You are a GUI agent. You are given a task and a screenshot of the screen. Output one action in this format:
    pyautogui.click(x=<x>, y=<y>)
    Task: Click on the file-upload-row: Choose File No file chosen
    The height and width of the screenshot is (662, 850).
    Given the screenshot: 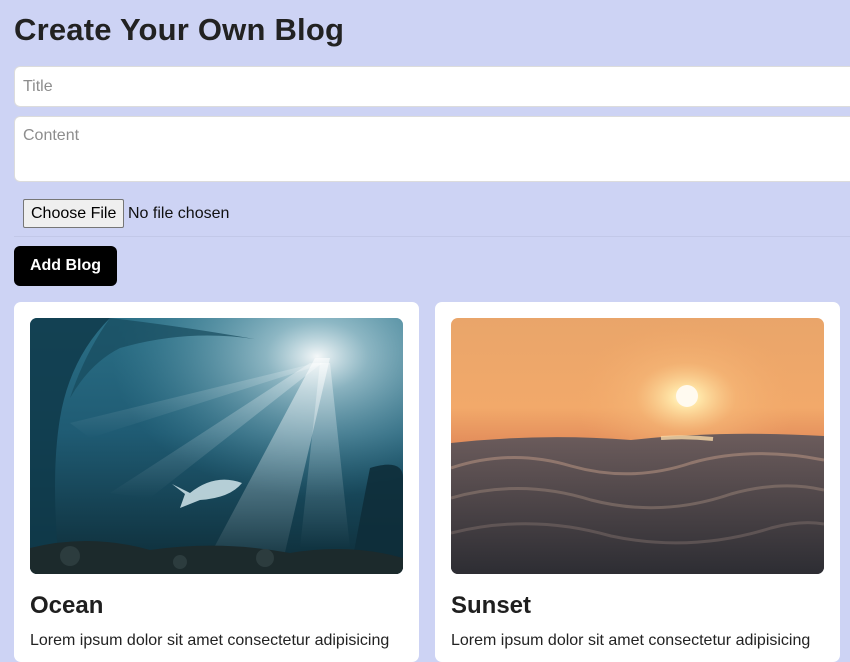 What is the action you would take?
    pyautogui.click(x=432, y=213)
    